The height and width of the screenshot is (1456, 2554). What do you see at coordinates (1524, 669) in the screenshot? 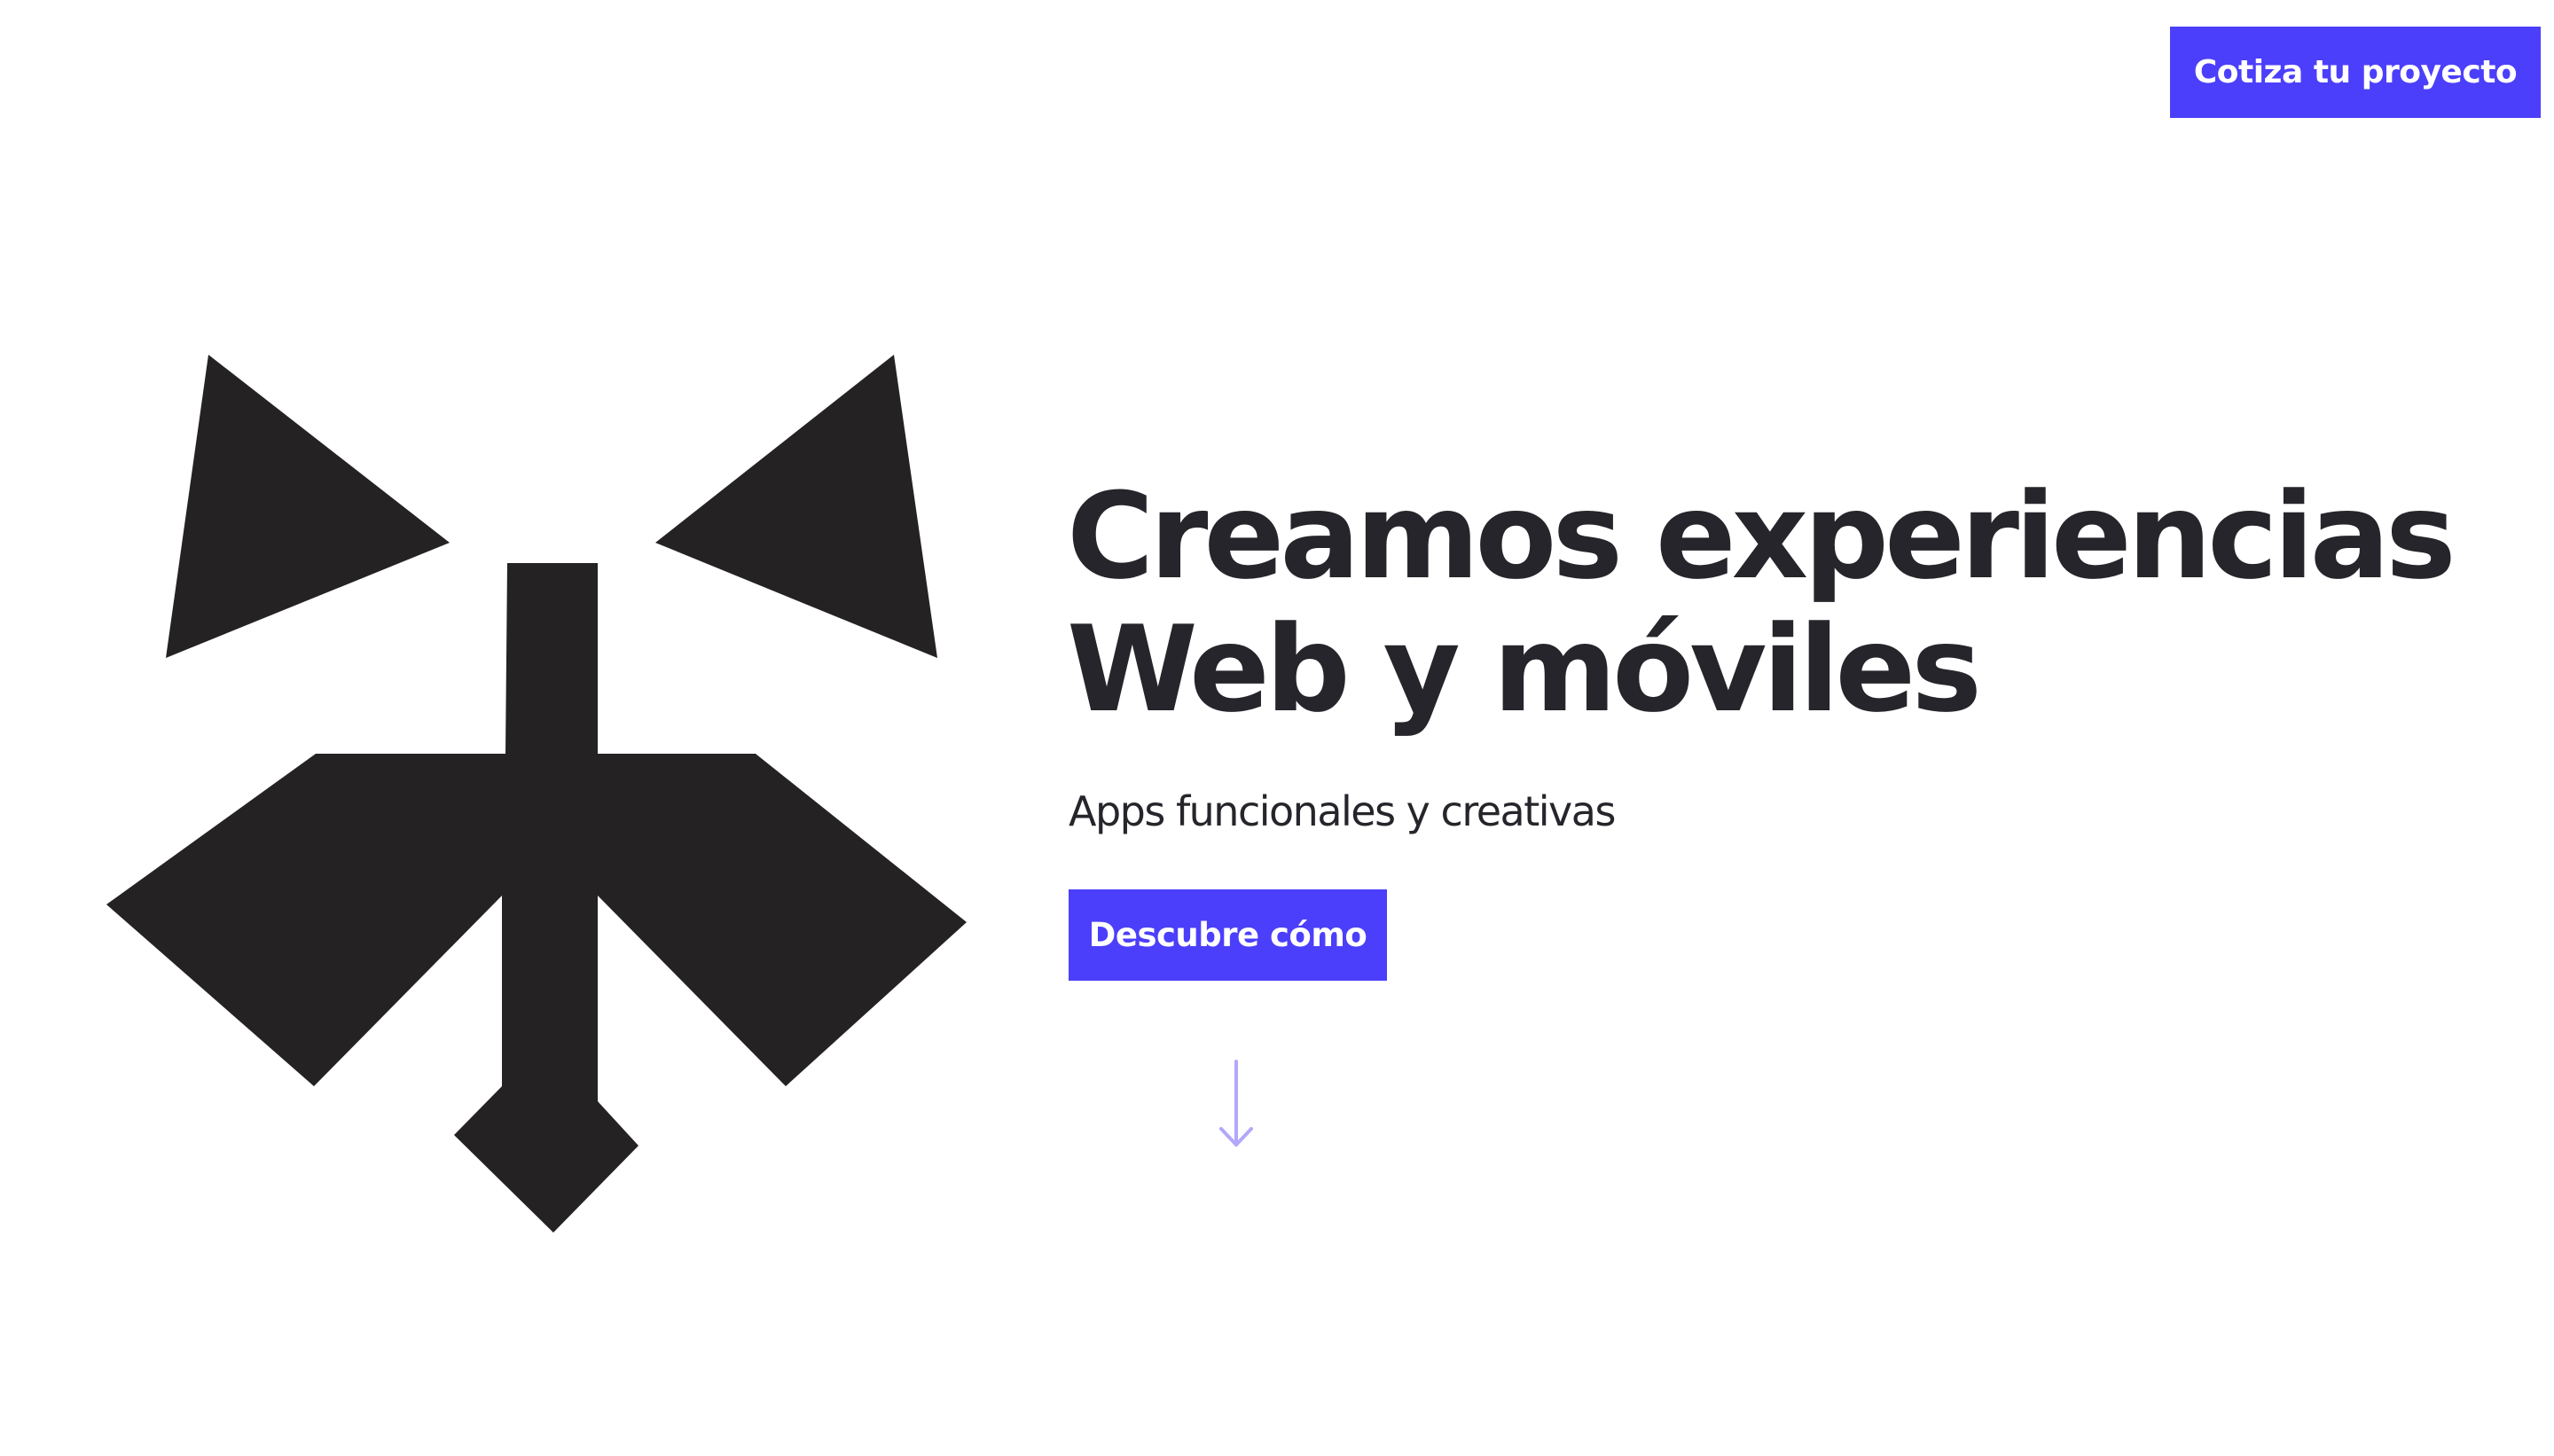
I see `hero-title-line-2: Web y móviles` at bounding box center [1524, 669].